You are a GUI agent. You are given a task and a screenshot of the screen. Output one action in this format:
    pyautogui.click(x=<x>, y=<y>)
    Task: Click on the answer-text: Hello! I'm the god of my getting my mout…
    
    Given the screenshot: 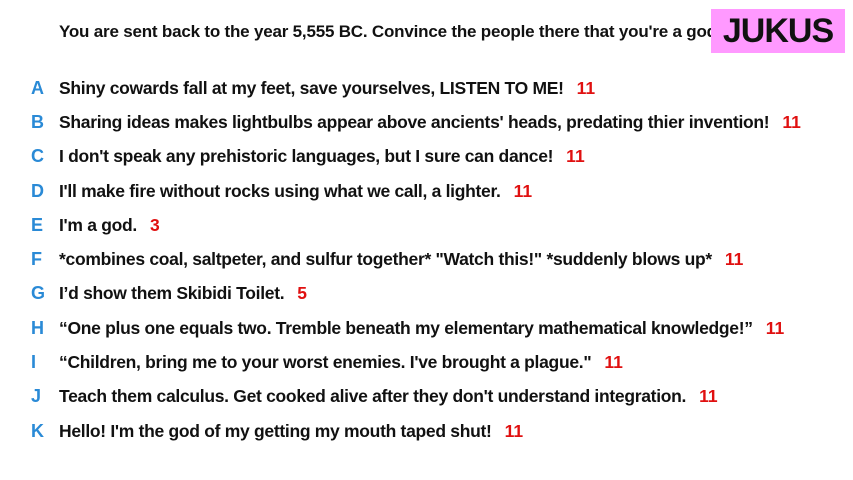 What is the action you would take?
    pyautogui.click(x=275, y=430)
    